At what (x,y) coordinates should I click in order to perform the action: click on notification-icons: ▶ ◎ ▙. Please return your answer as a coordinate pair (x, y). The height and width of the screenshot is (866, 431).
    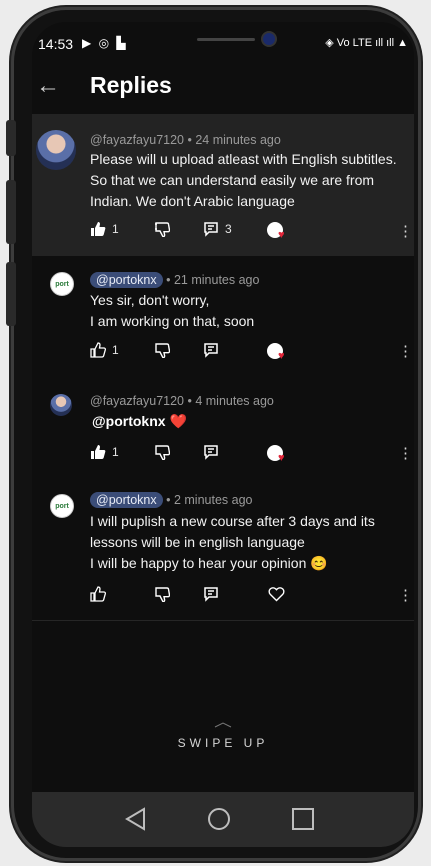
    Looking at the image, I should click on (105, 43).